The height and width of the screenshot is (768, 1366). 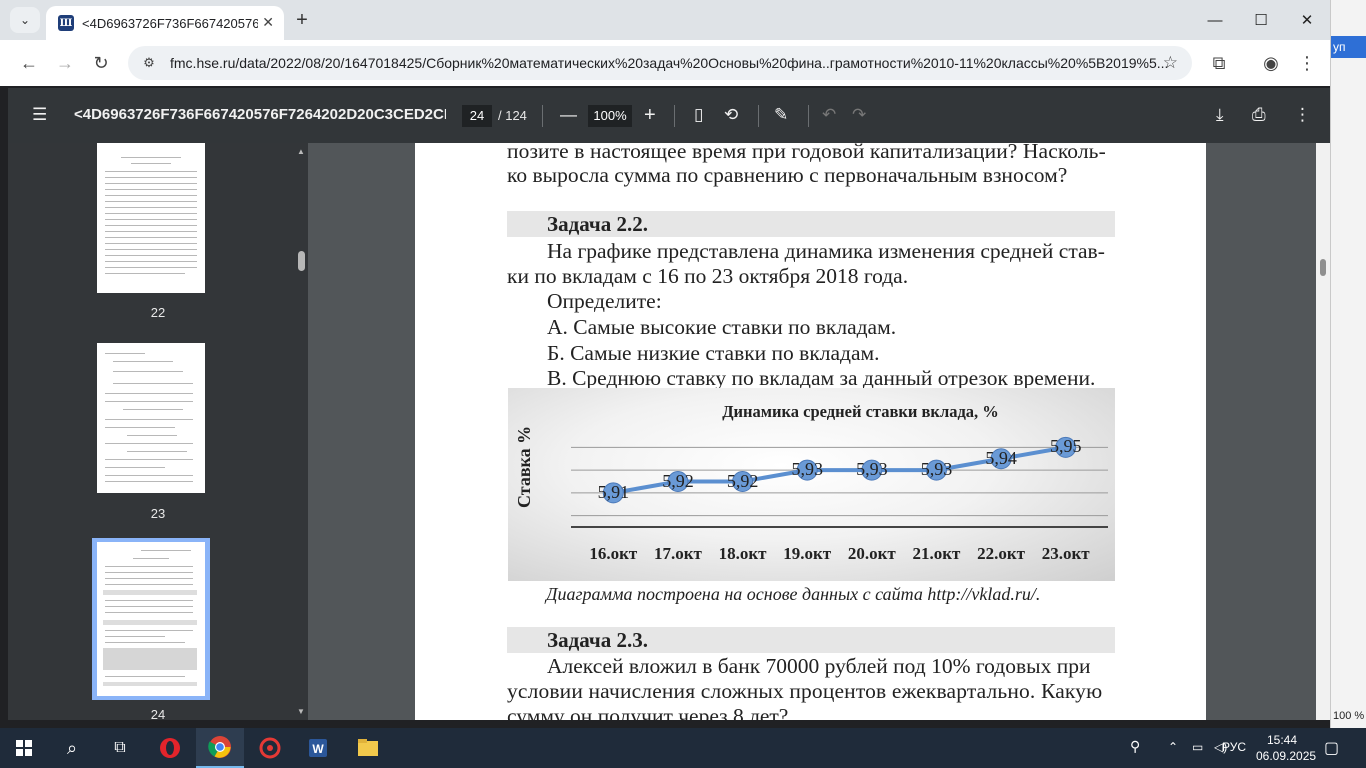 What do you see at coordinates (302, 20) in the screenshot?
I see `new-tab-plus-icon: +` at bounding box center [302, 20].